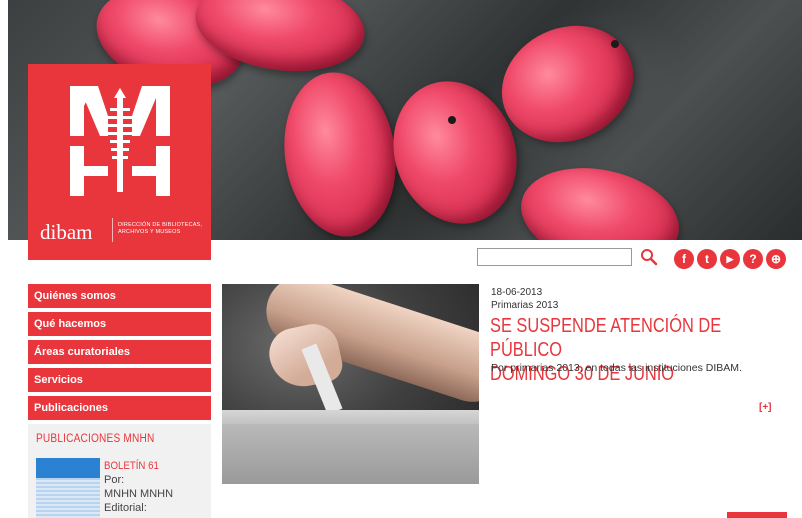  I want to click on publication-cover-image, so click(68, 488).